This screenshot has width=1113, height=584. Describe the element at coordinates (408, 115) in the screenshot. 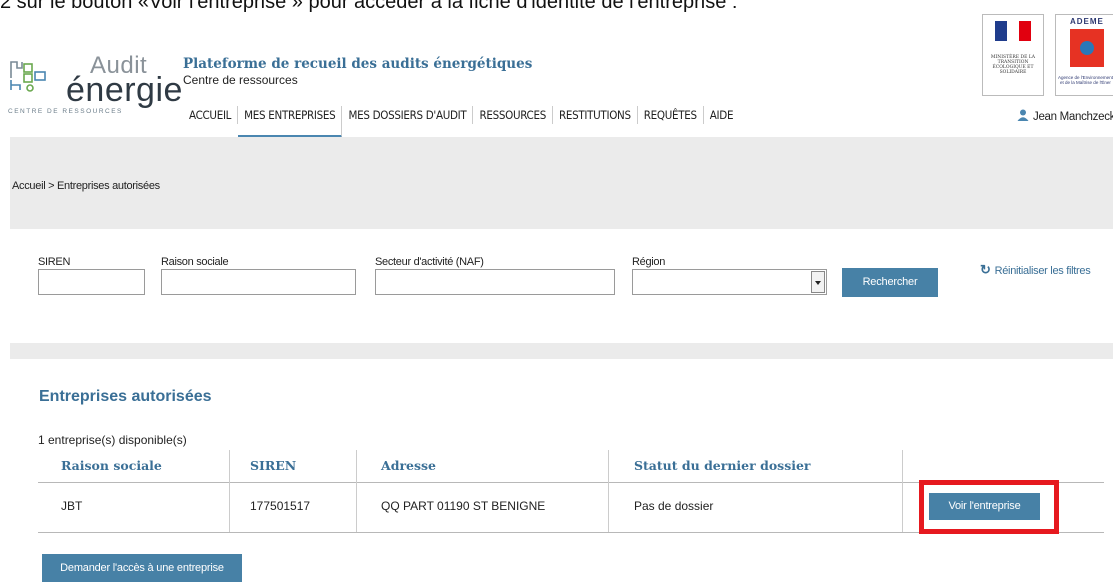

I see `nav-item-mes-dossiers: MES DOSSIERS D'AUDIT` at that location.